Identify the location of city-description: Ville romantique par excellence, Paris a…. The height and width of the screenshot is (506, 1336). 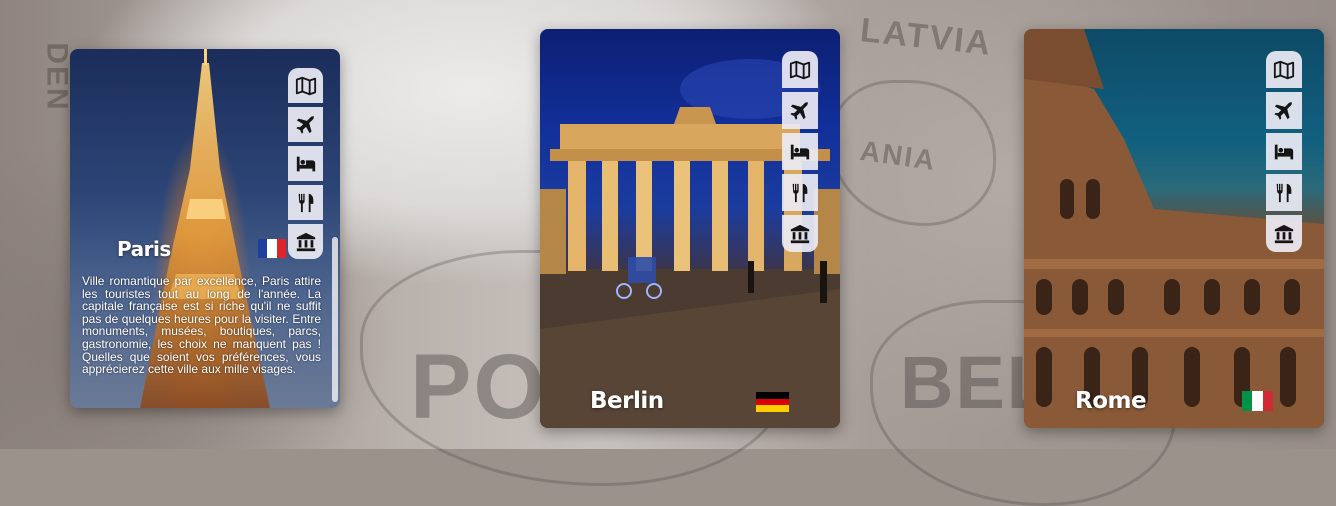
(201, 325).